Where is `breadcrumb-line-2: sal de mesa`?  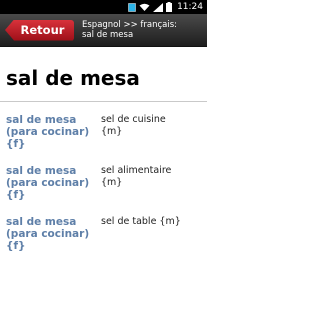 breadcrumb-line-2: sal de mesa is located at coordinates (108, 35).